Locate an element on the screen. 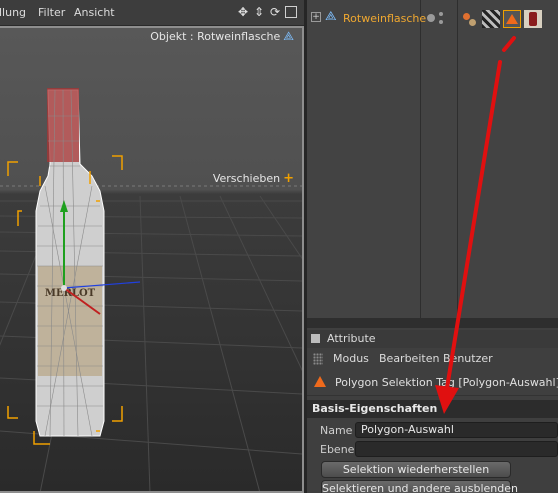 Image resolution: width=558 pixels, height=493 pixels. bottle-texture-tag-icon is located at coordinates (533, 19).